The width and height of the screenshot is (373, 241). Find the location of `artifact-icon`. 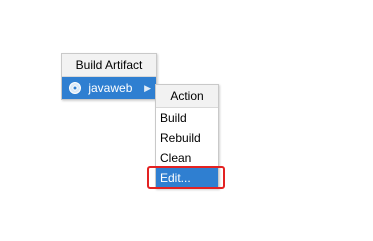

artifact-icon is located at coordinates (75, 87).